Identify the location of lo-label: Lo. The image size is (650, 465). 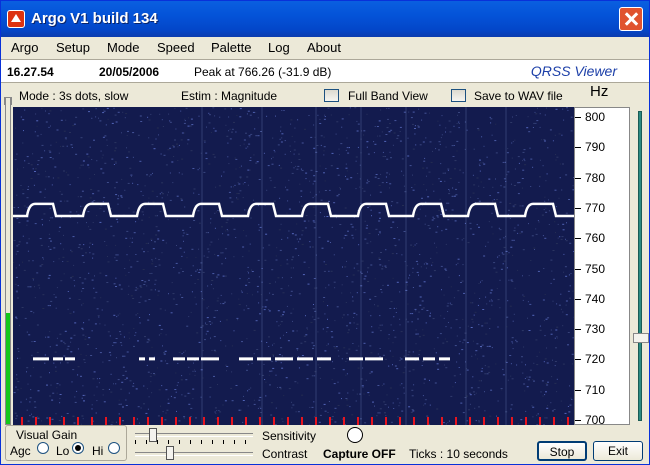
(63, 451).